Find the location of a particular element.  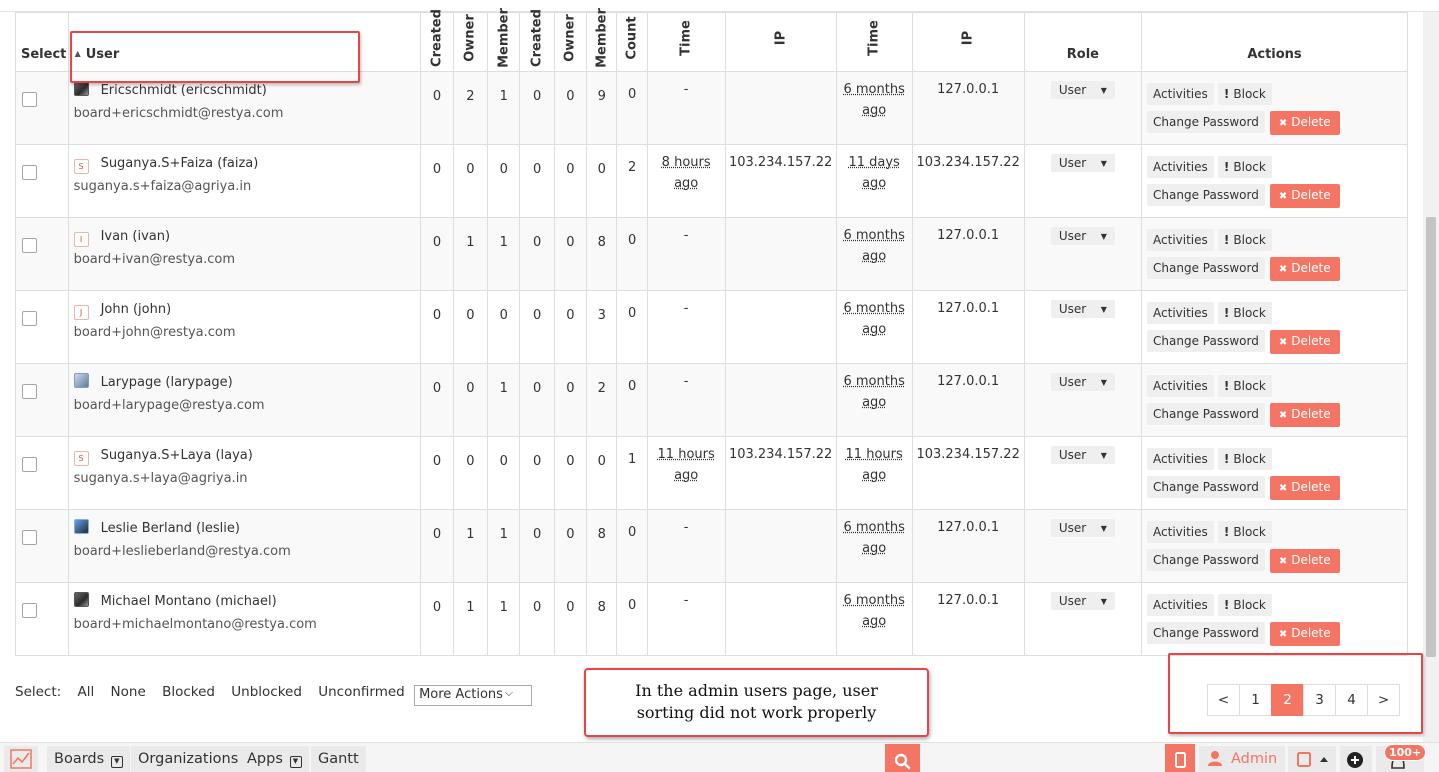

pagination-page-1: 1 is located at coordinates (1255, 700).